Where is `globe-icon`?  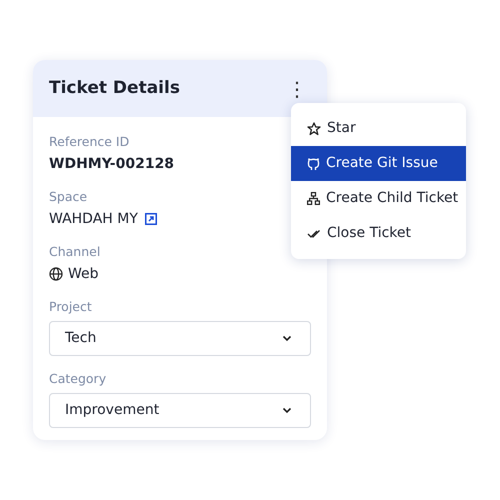 globe-icon is located at coordinates (56, 274).